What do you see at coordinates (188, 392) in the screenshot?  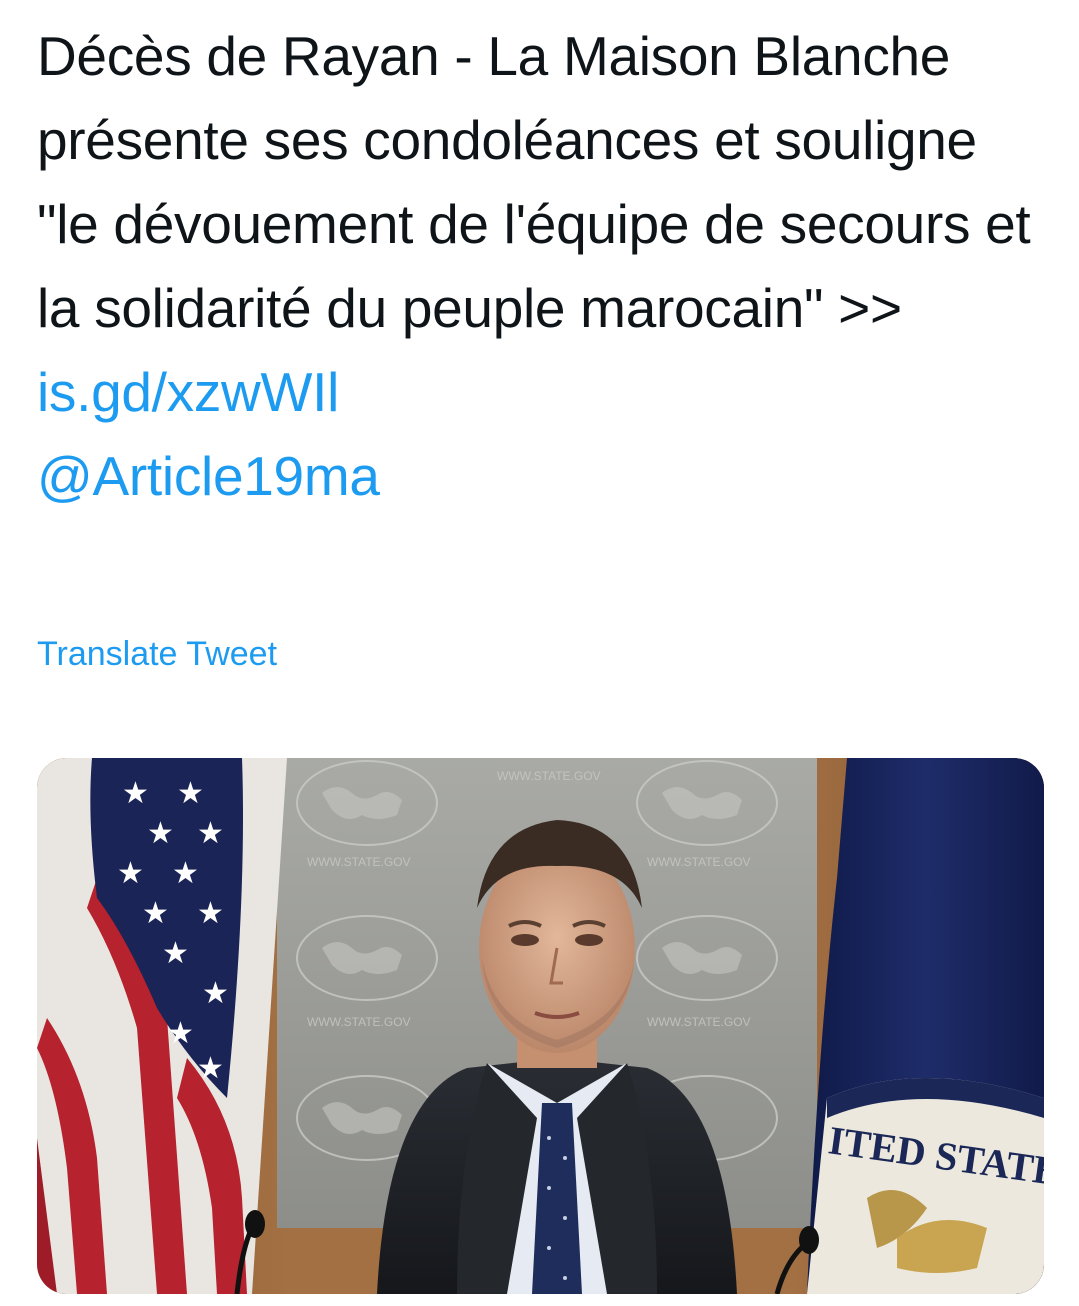 I see `tweet-link: is.gd/xzwWIl` at bounding box center [188, 392].